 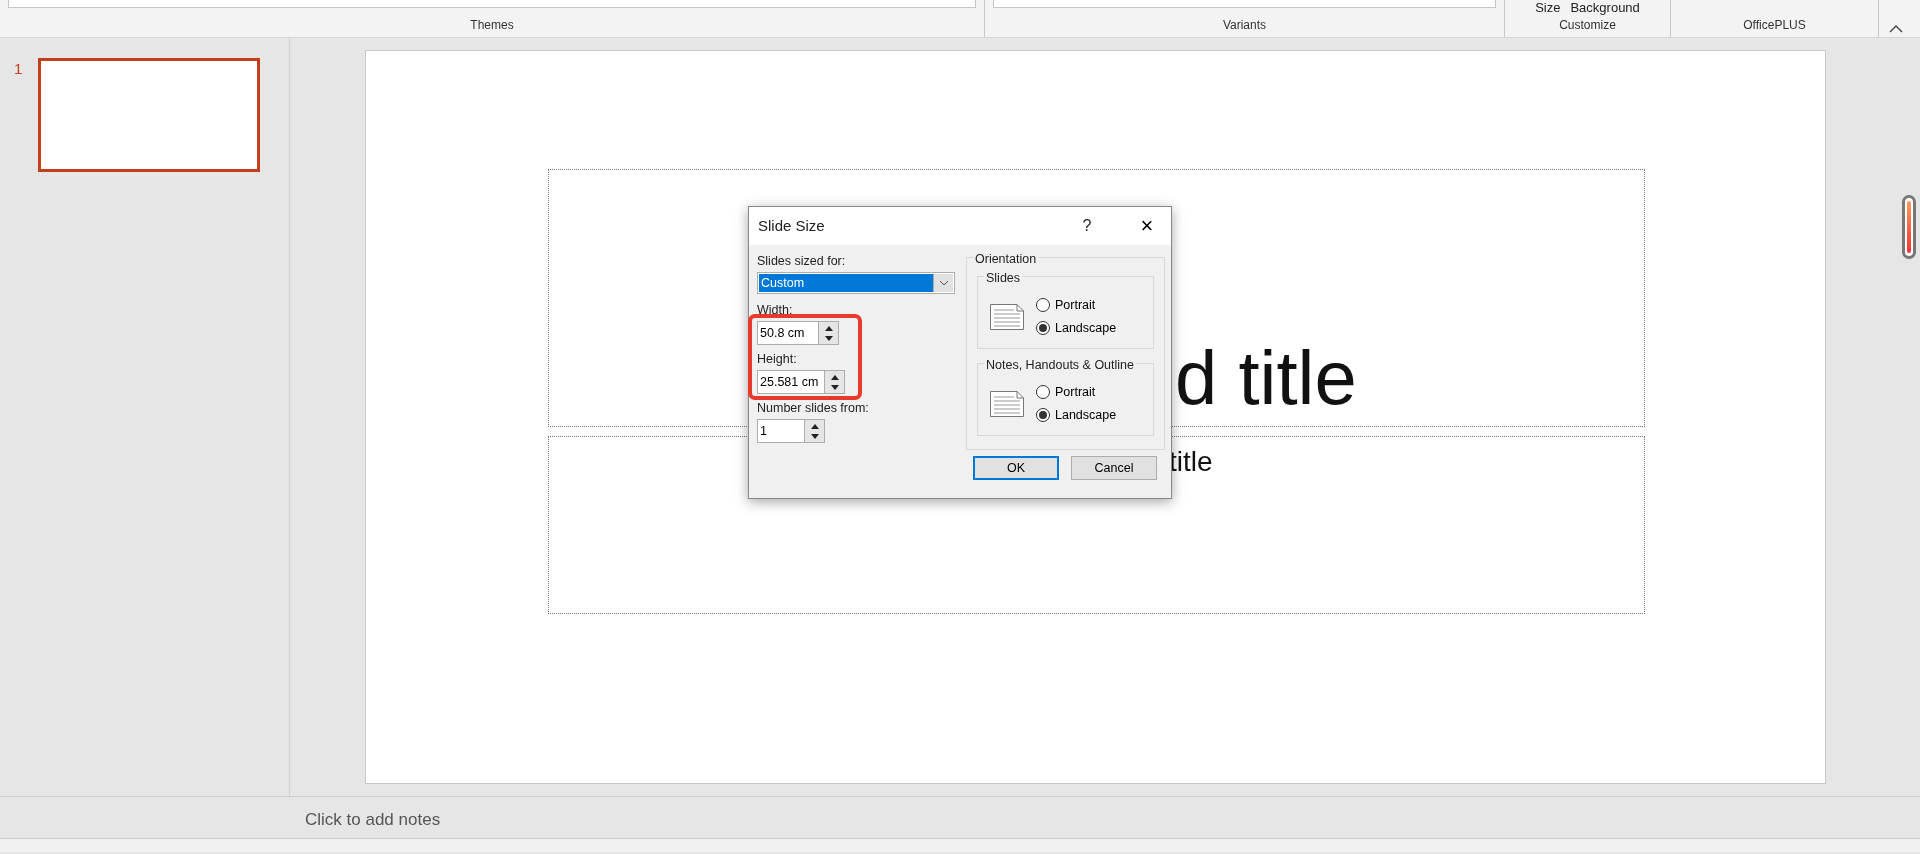 I want to click on scrollbar, so click(x=1909, y=227).